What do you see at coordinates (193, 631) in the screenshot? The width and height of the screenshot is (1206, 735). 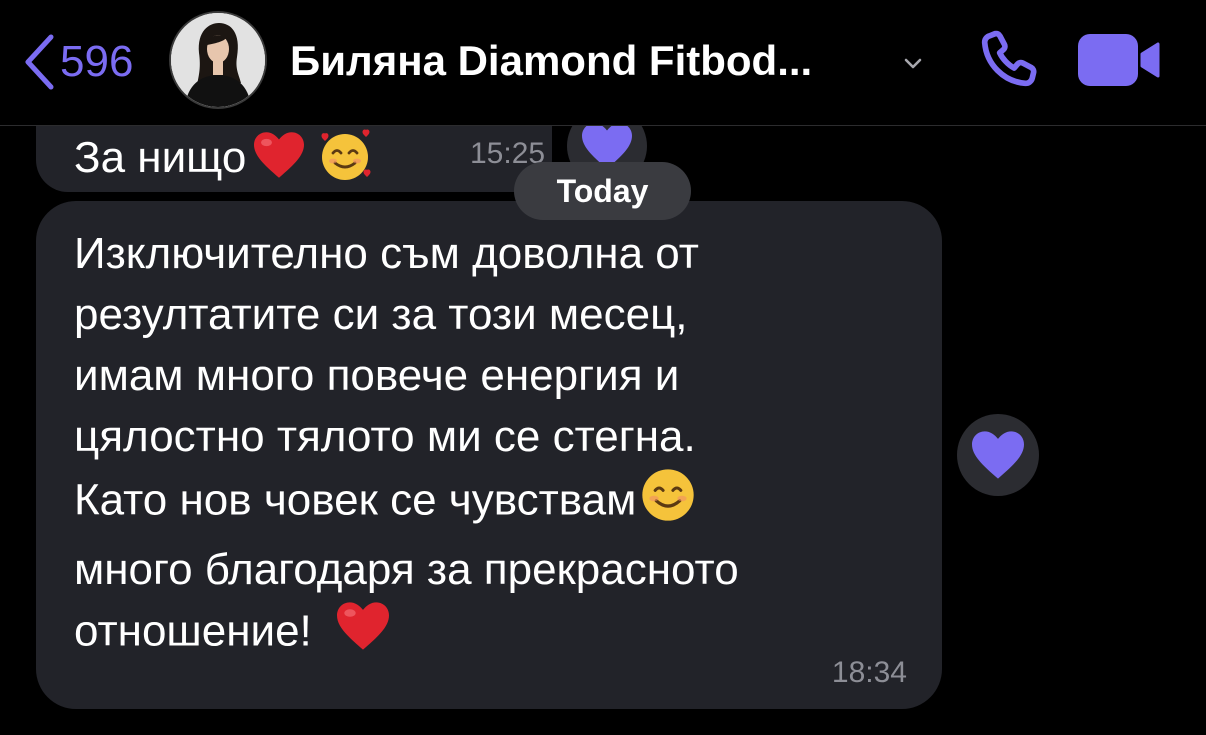 I see `message-line: отношение!` at bounding box center [193, 631].